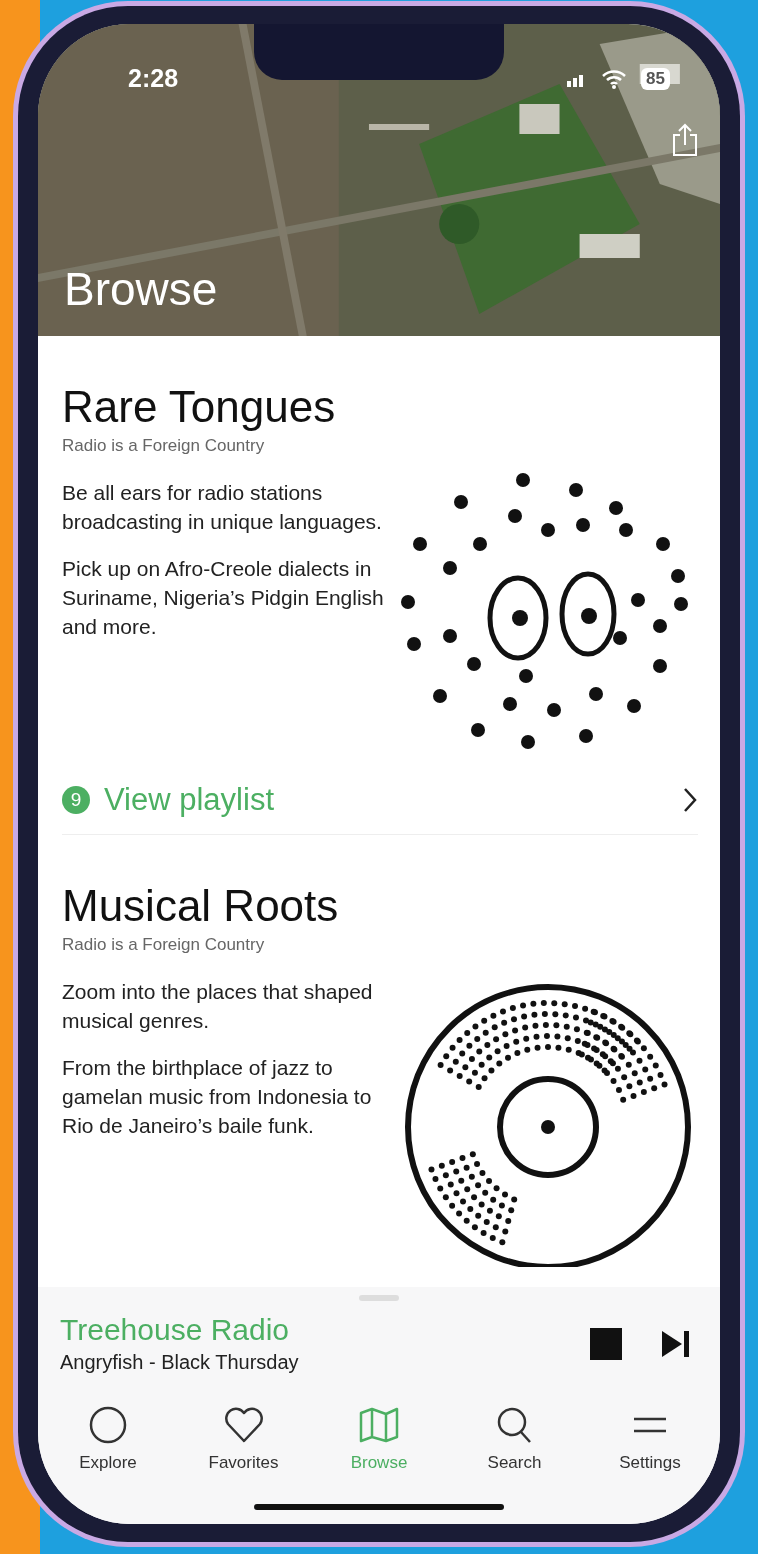 This screenshot has height=1554, width=758. Describe the element at coordinates (650, 1439) in the screenshot. I see `tab-item: Settings` at that location.